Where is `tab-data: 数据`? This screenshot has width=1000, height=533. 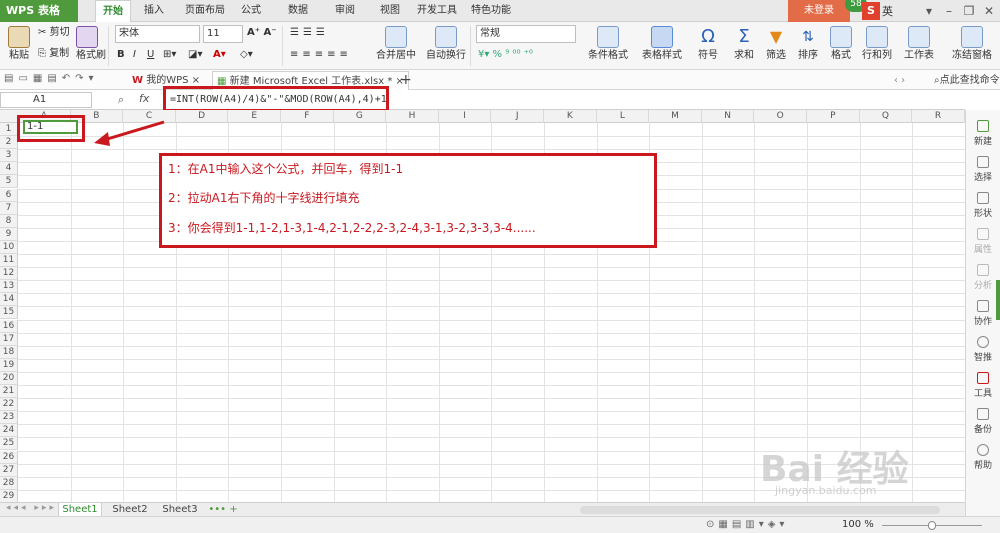 tab-data: 数据 is located at coordinates (298, 11).